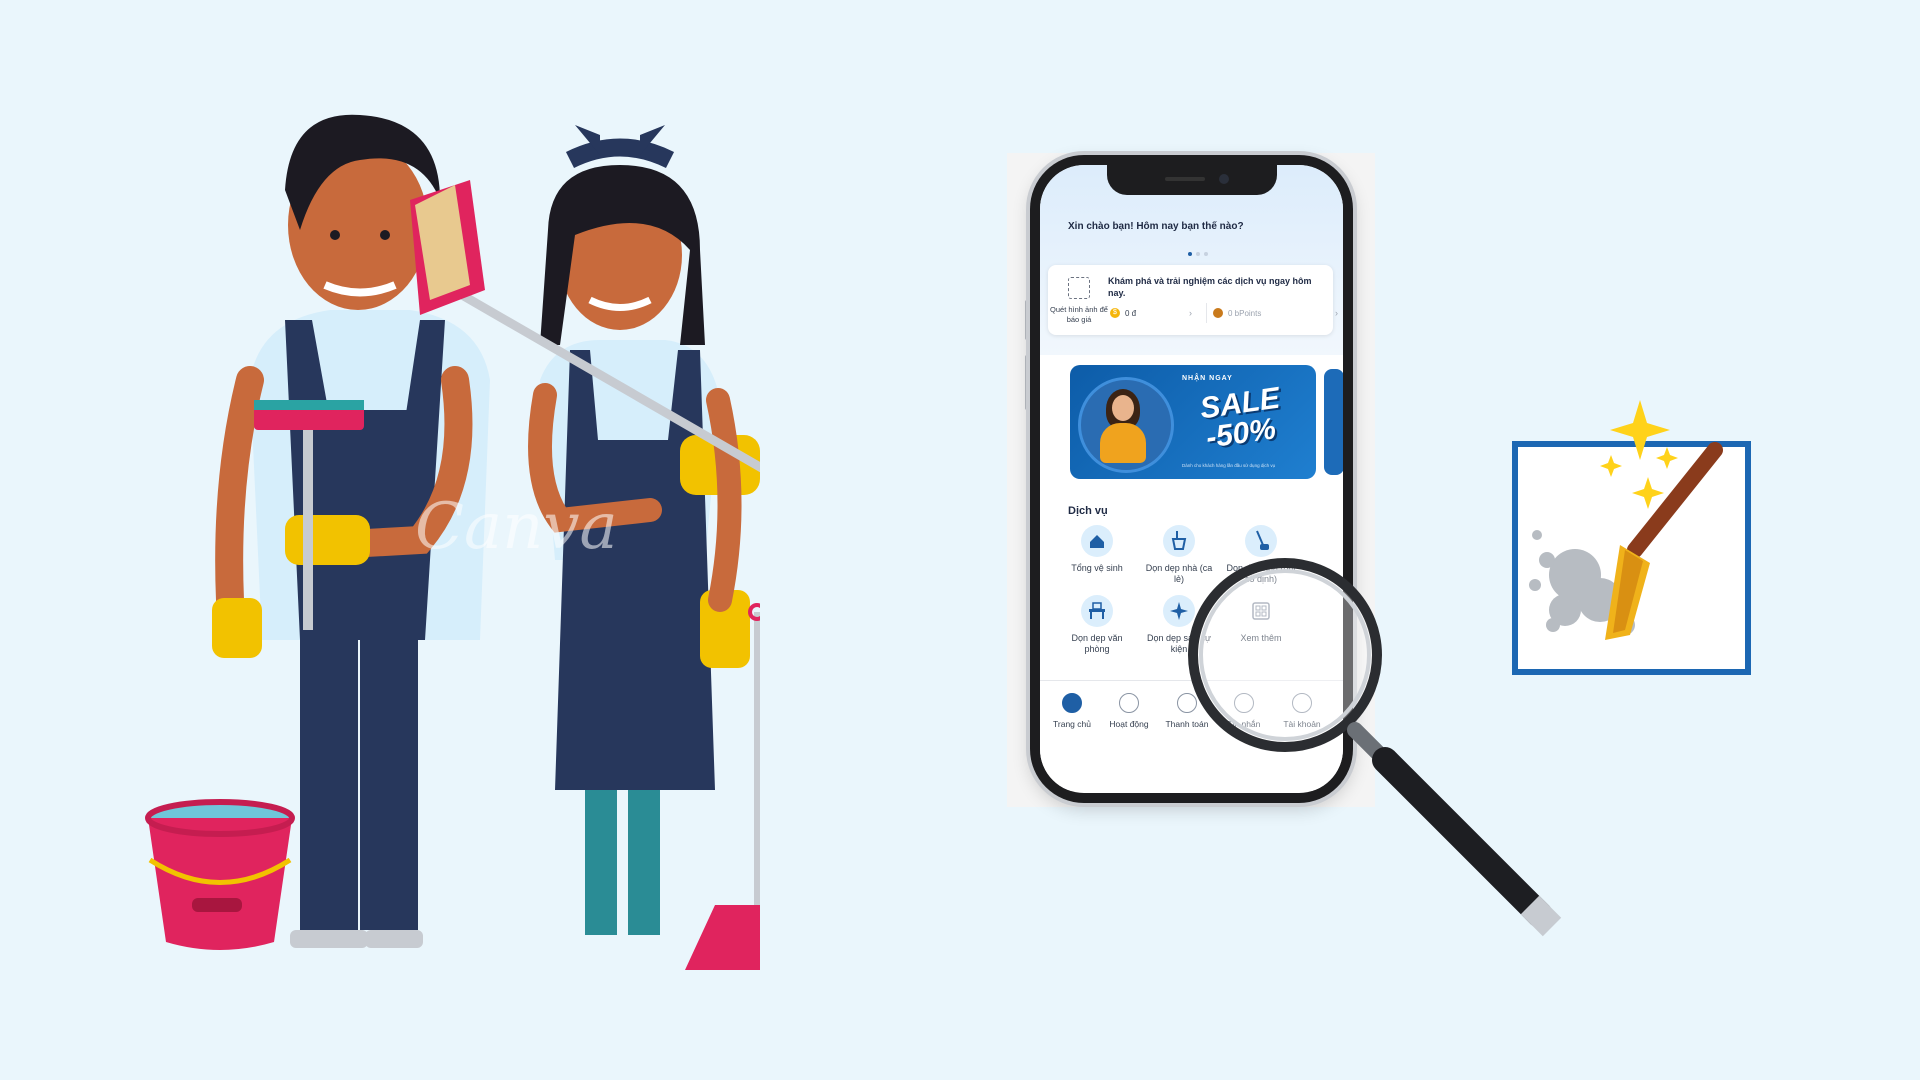 The height and width of the screenshot is (1080, 1920). I want to click on balance-value: 0 đ, so click(1131, 313).